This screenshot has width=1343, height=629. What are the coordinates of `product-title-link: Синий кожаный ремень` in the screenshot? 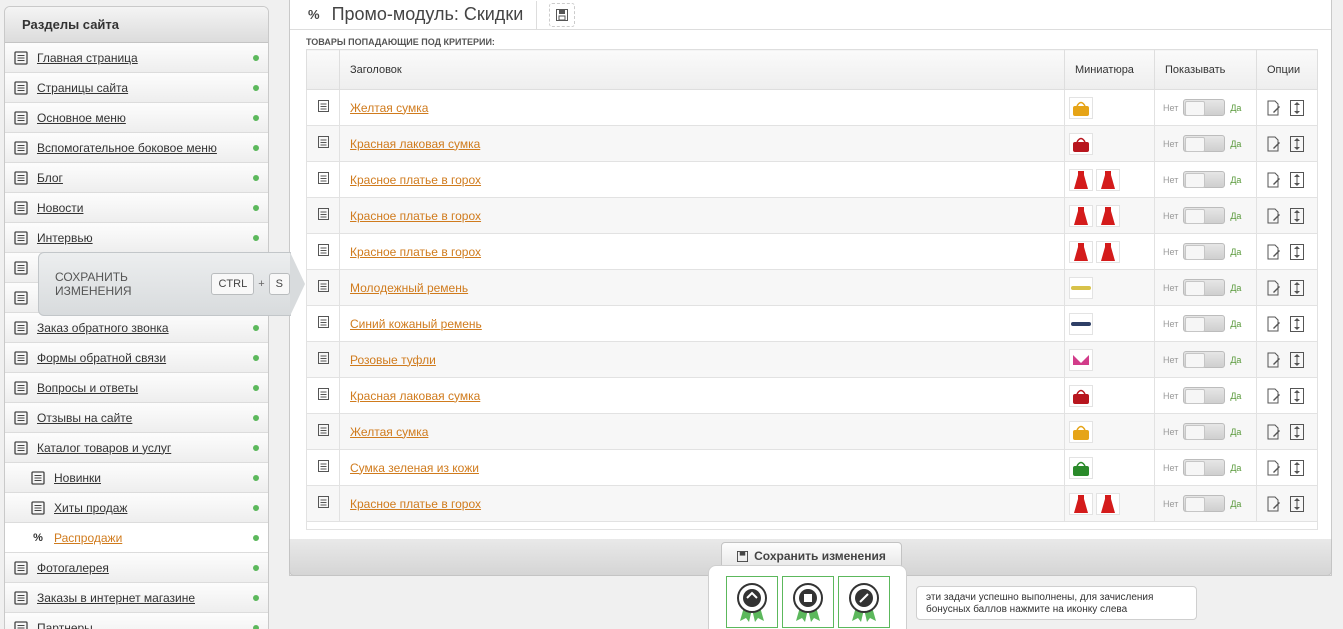 It's located at (416, 324).